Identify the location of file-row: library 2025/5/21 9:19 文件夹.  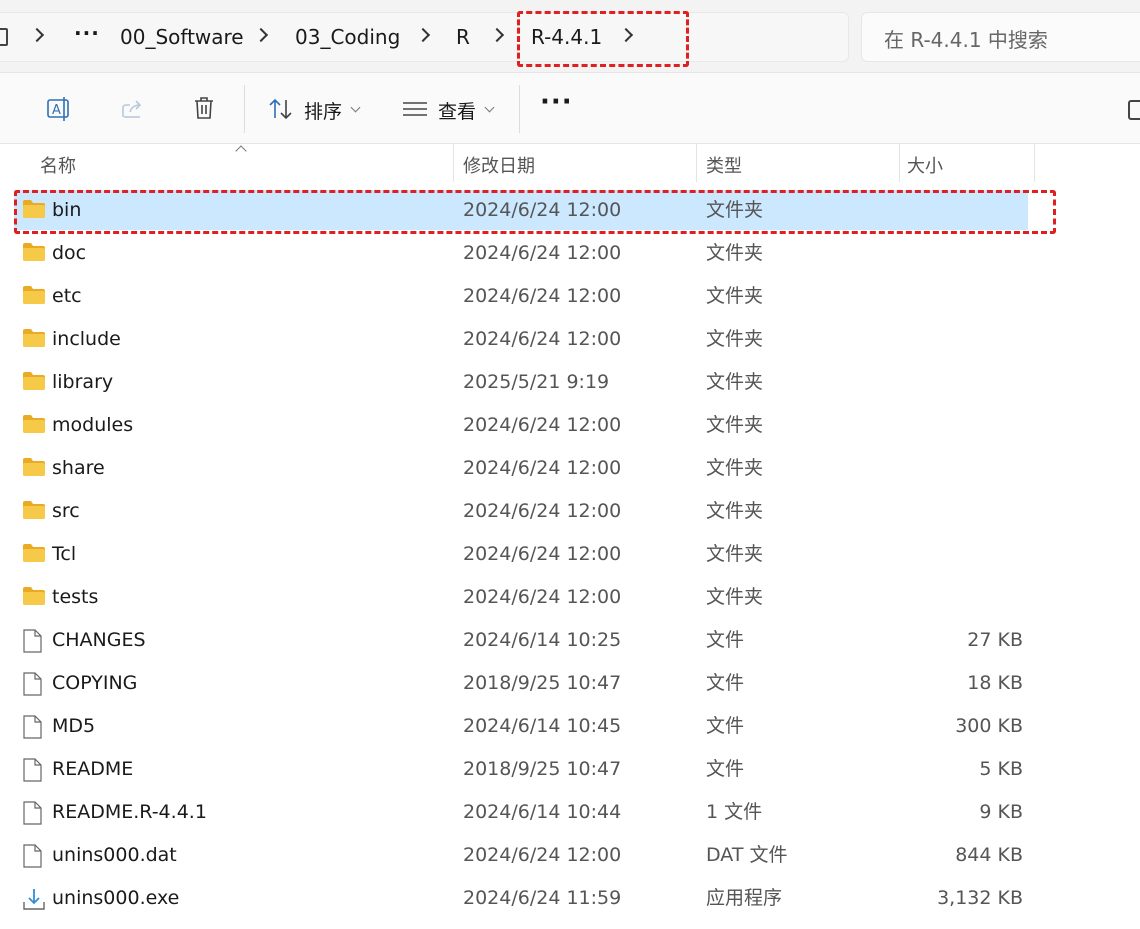
(570, 382).